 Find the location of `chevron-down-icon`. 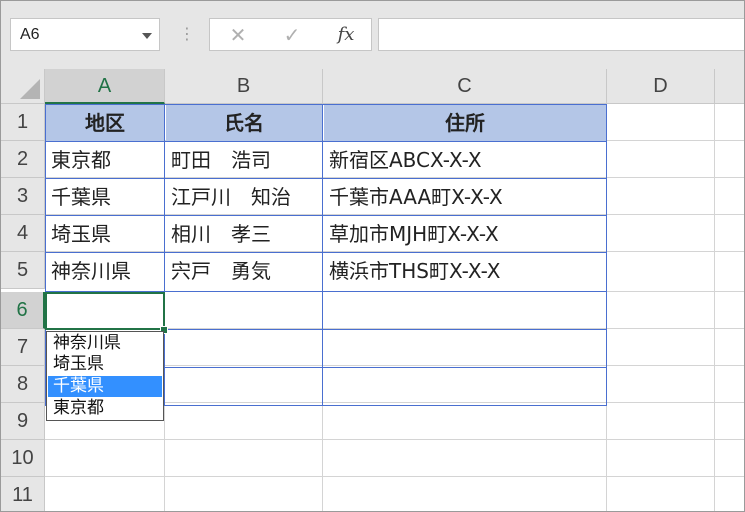

chevron-down-icon is located at coordinates (147, 36).